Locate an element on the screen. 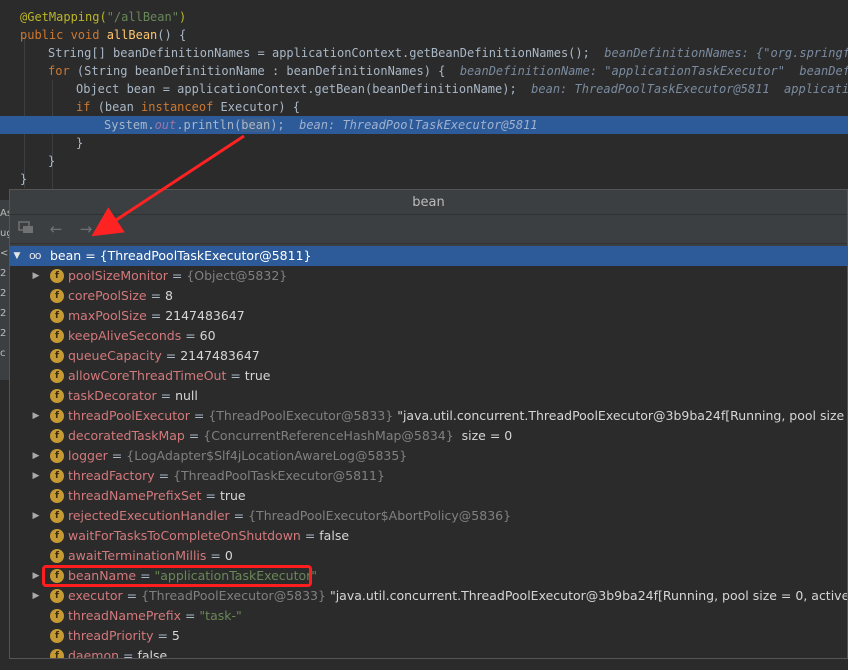  code-line: @GetMapping("/allBean") is located at coordinates (424, 17).